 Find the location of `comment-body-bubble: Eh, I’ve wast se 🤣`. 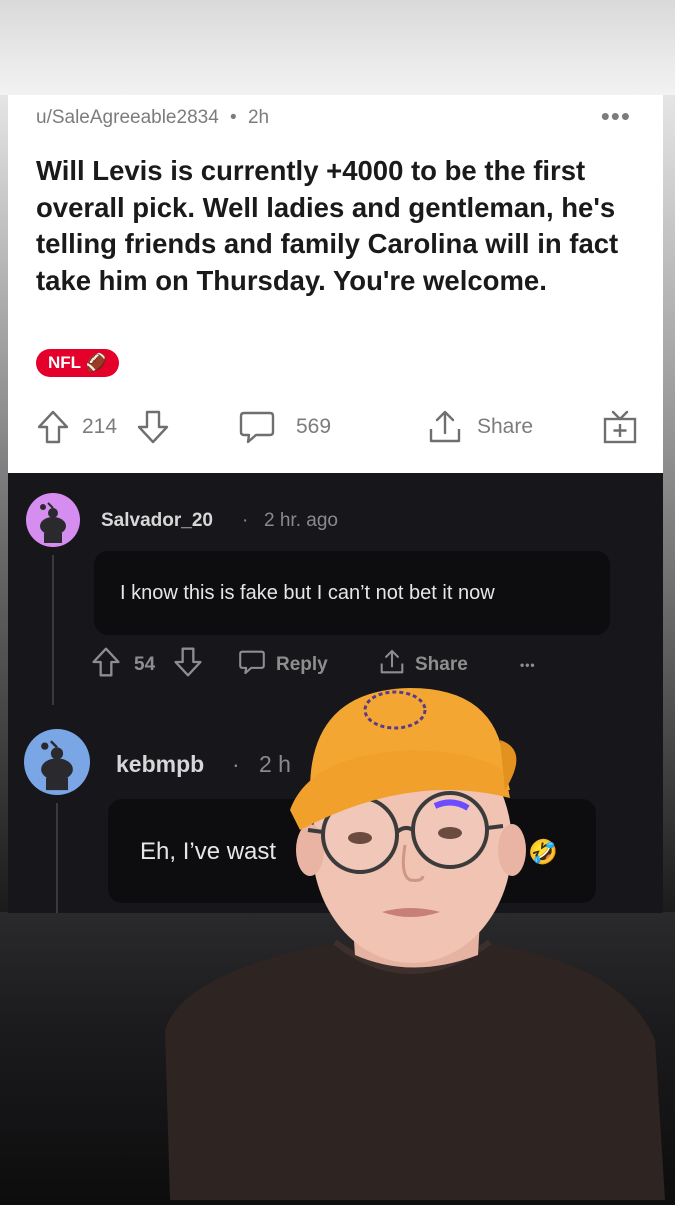

comment-body-bubble: Eh, I’ve wast se 🤣 is located at coordinates (352, 851).